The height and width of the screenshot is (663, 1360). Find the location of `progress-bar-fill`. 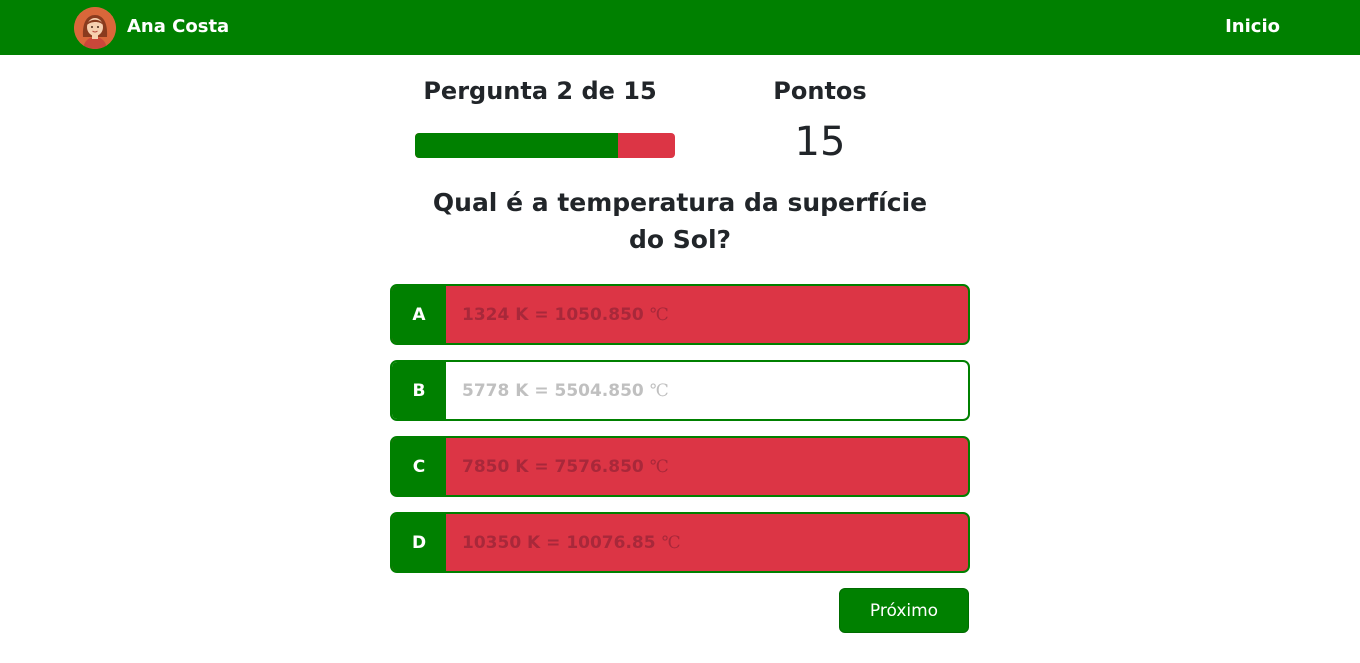

progress-bar-fill is located at coordinates (516, 145).